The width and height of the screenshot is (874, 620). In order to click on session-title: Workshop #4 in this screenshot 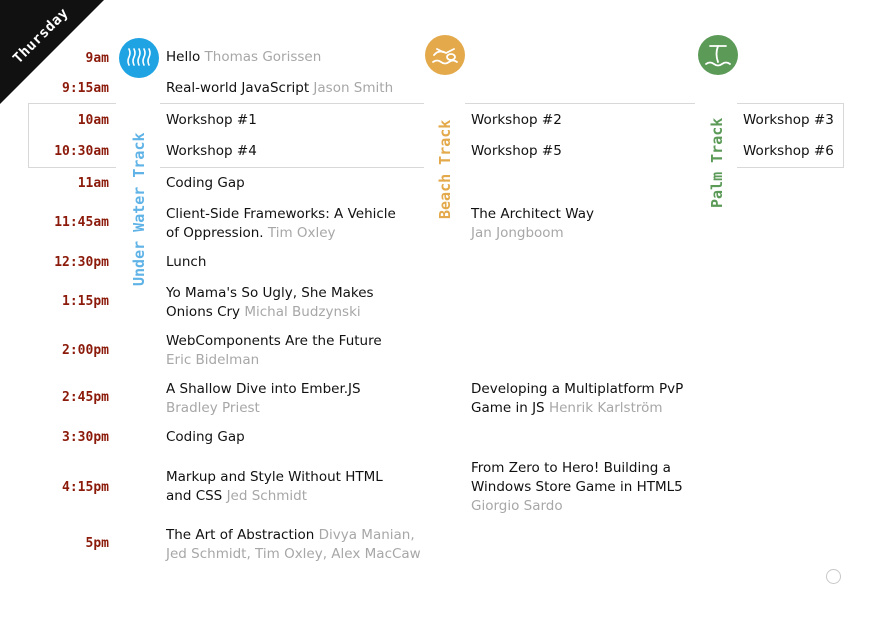, I will do `click(211, 151)`.